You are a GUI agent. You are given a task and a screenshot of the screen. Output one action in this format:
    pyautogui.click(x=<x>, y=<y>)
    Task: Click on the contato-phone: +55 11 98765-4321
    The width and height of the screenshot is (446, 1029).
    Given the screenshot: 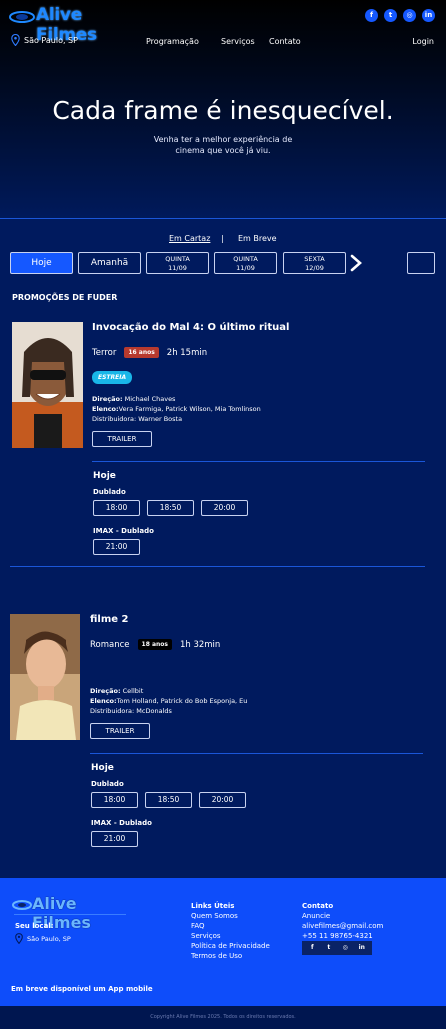 What is the action you would take?
    pyautogui.click(x=342, y=936)
    